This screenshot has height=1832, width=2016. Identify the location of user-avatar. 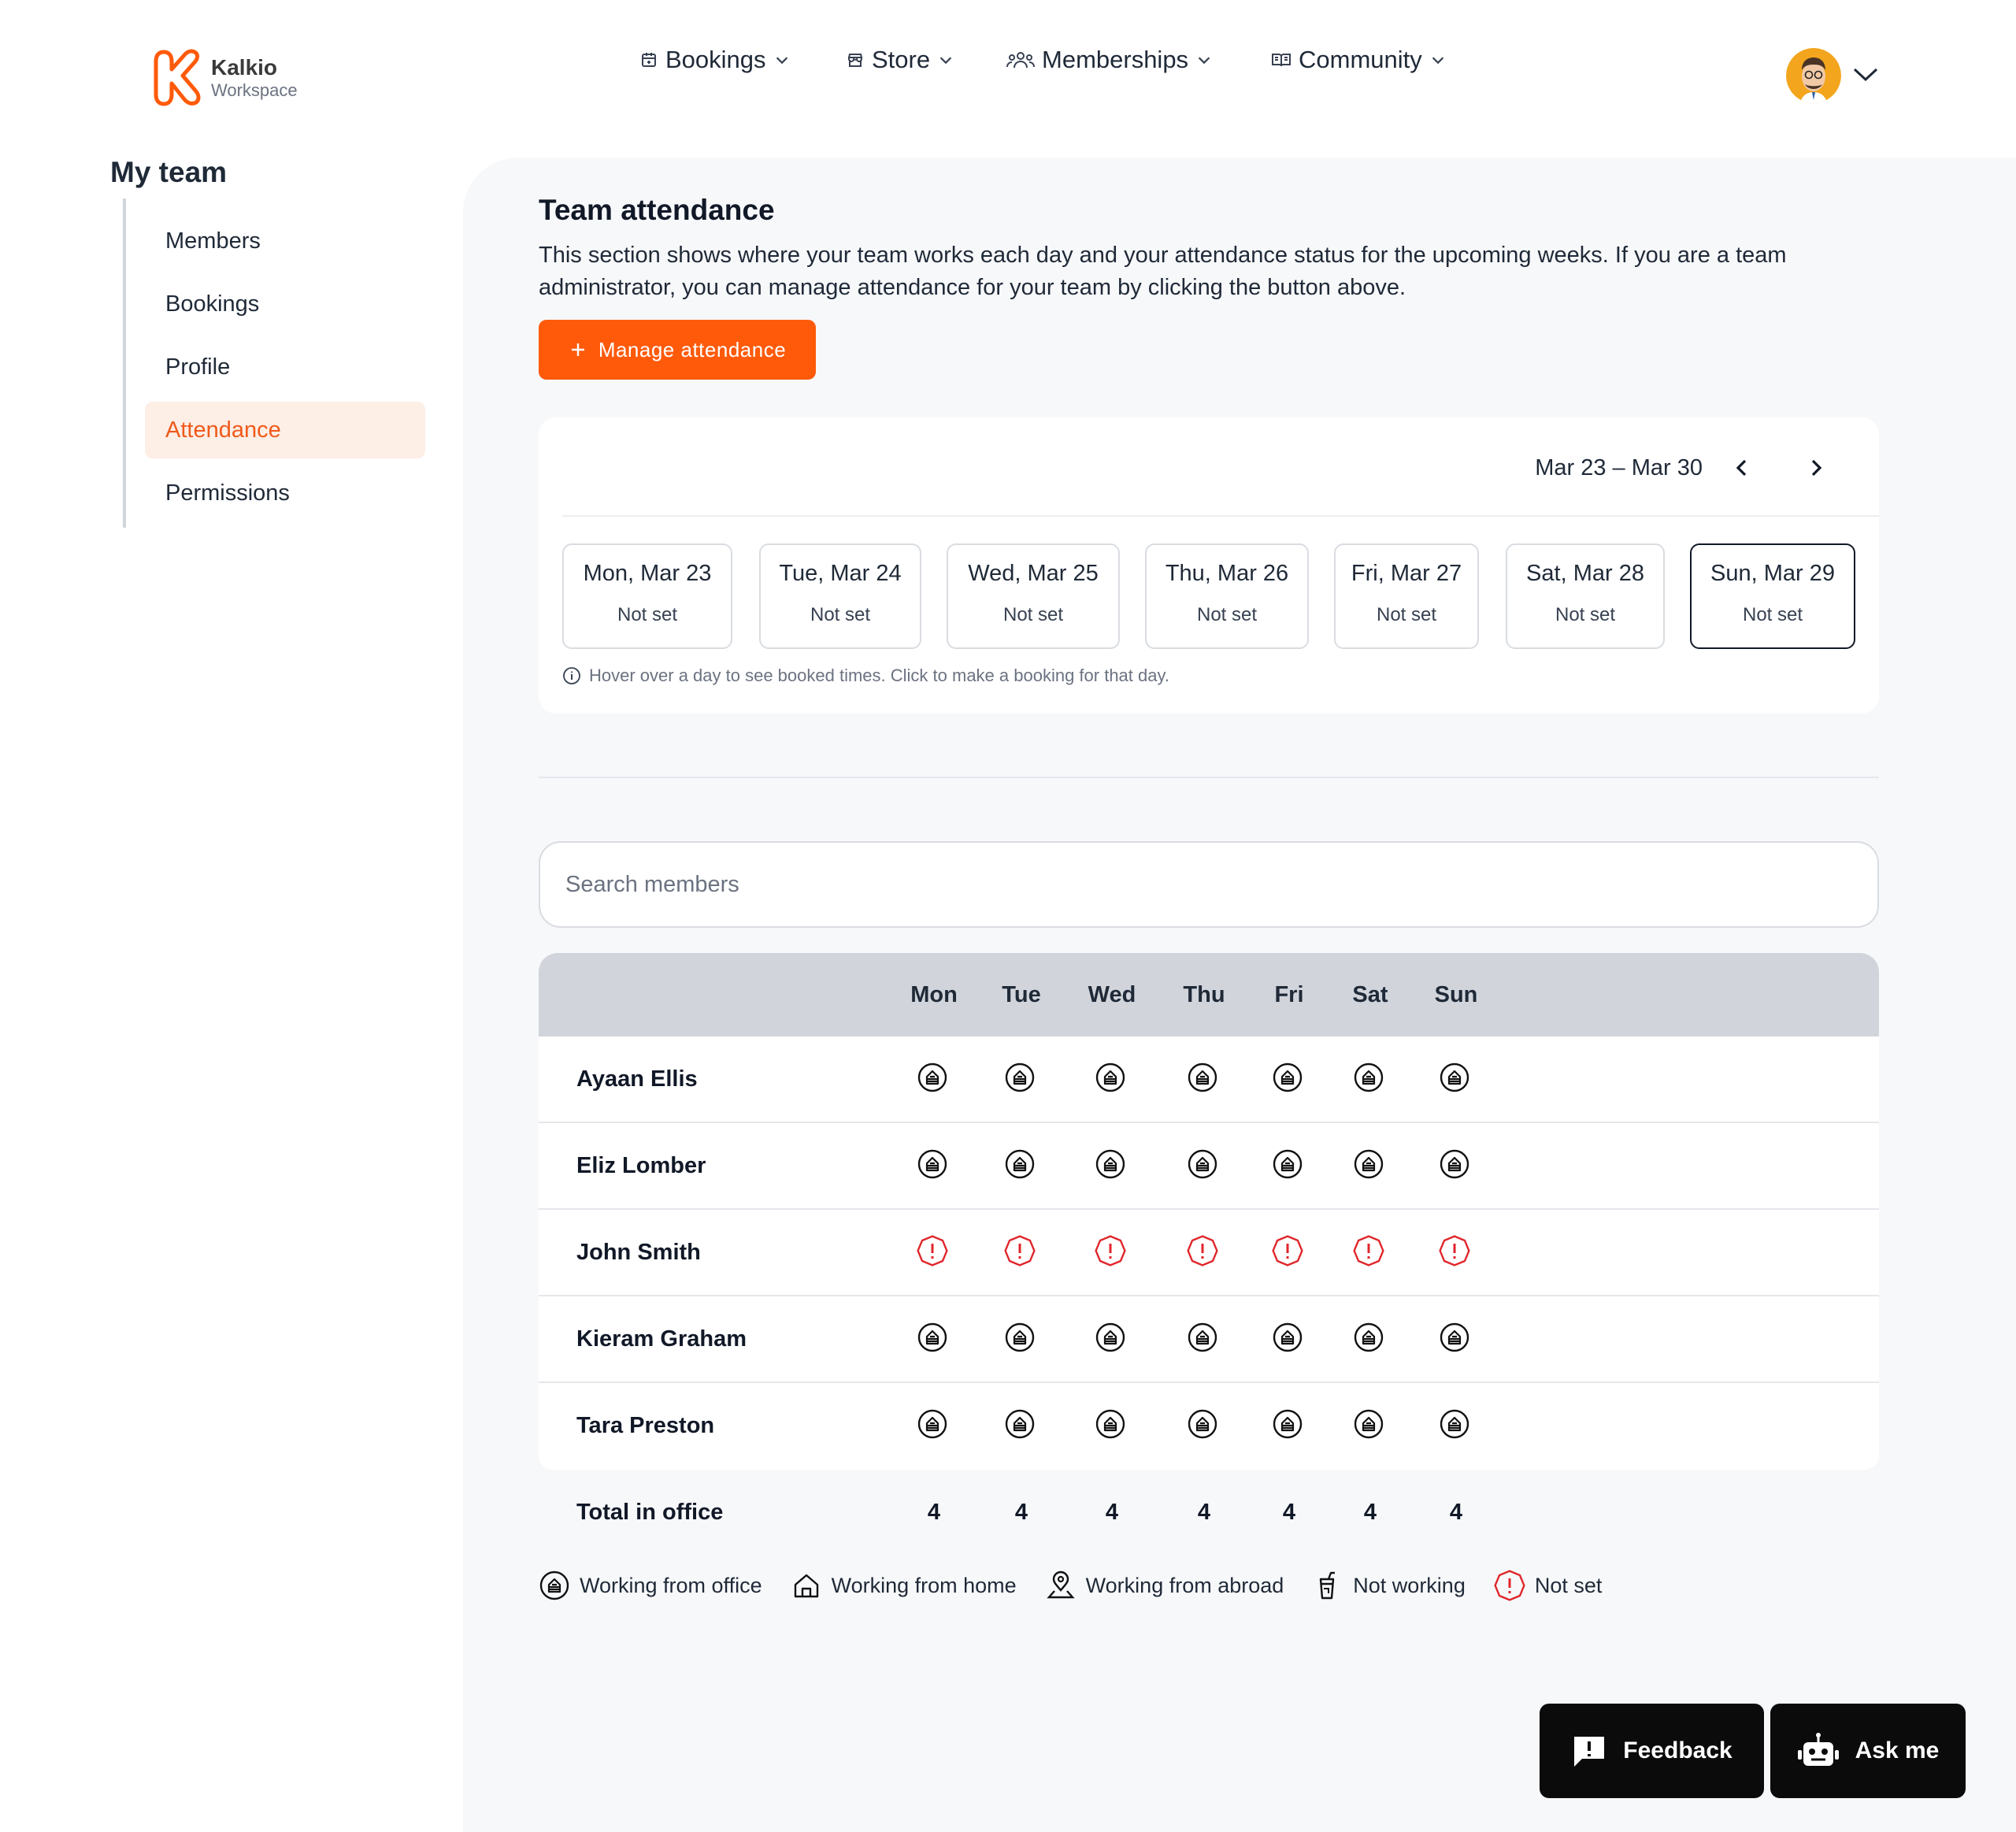
(1813, 75).